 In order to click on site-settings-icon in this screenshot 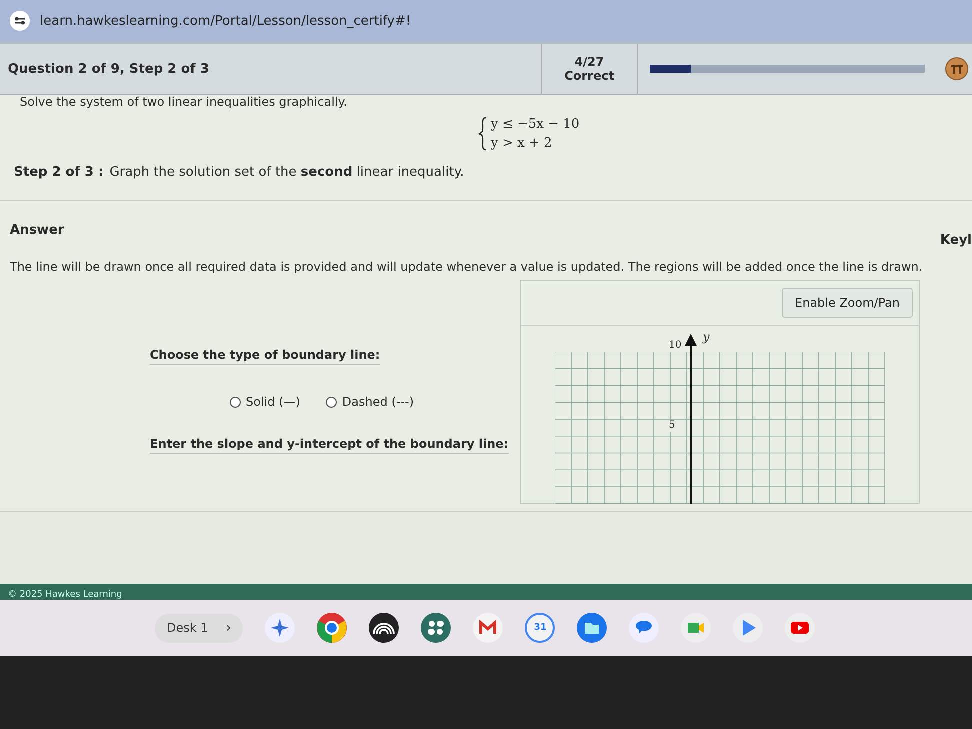, I will do `click(20, 21)`.